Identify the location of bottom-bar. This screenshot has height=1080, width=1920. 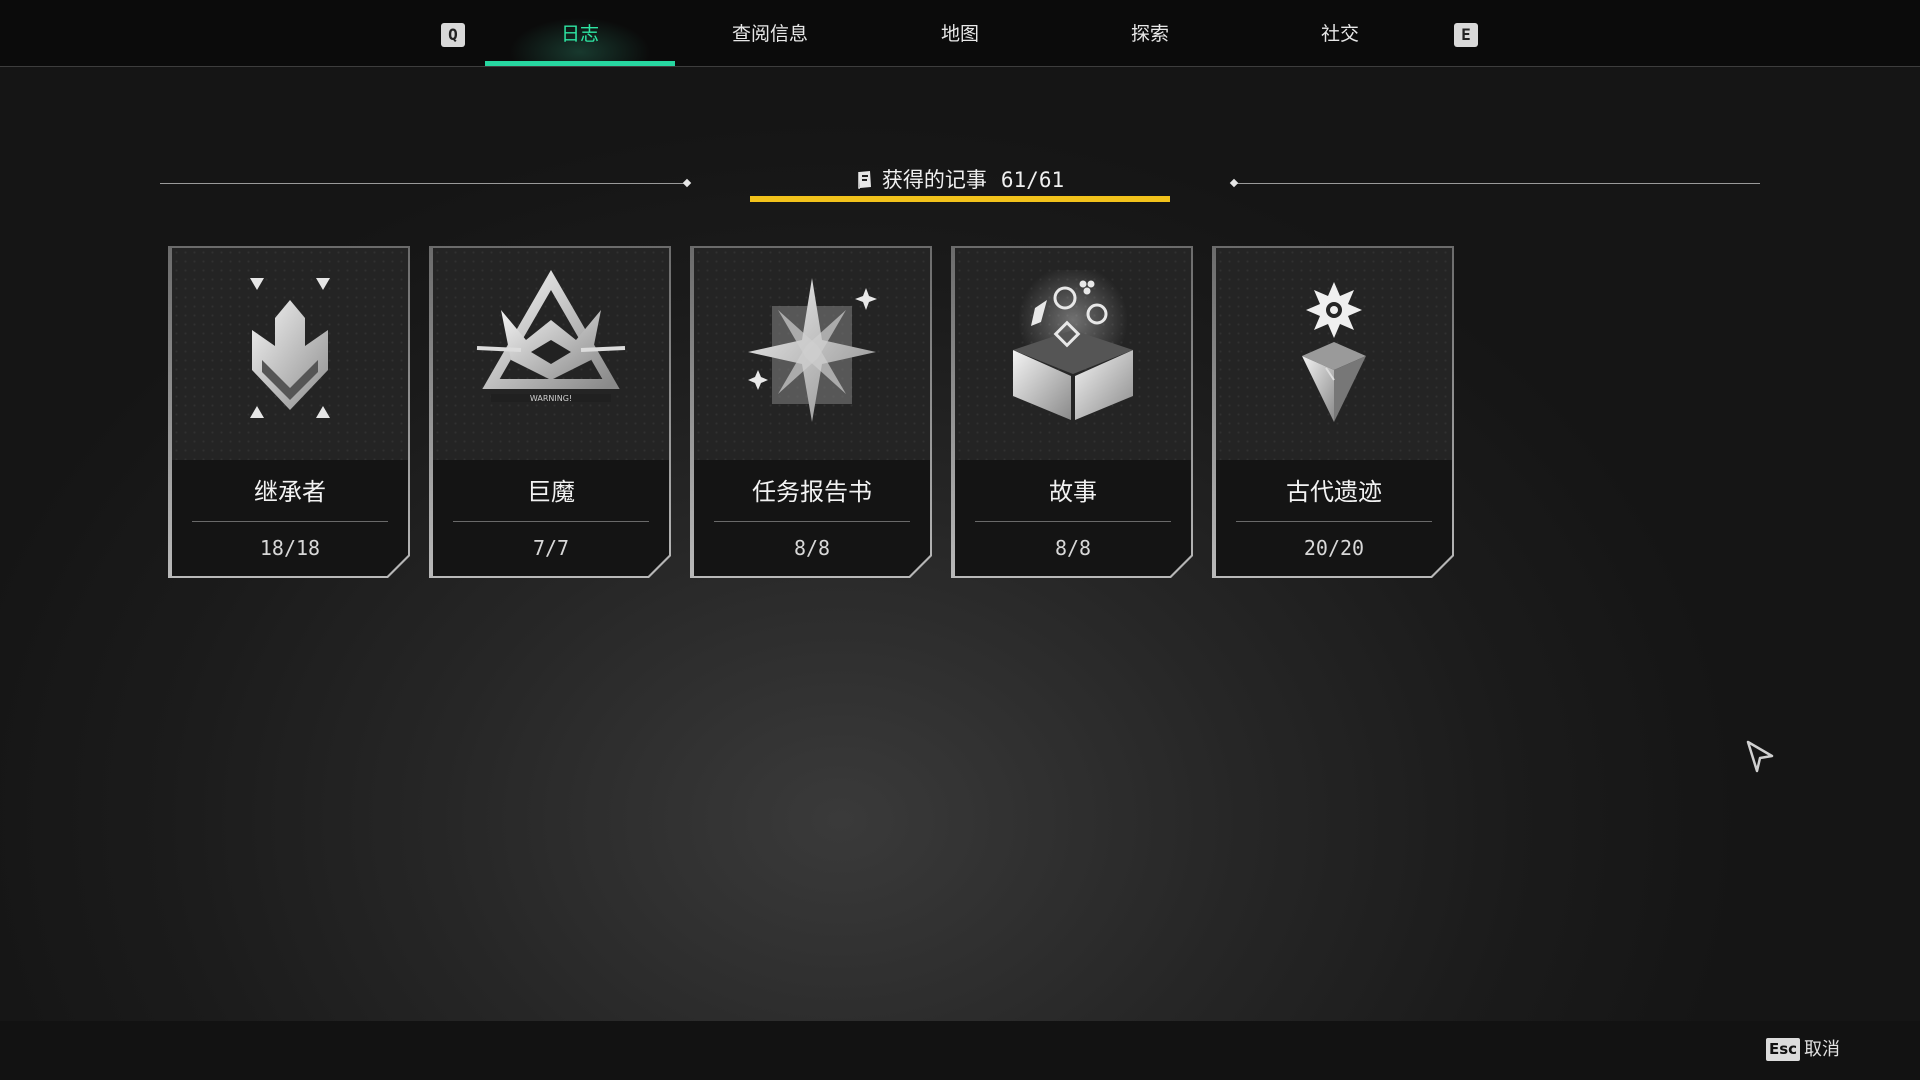
(960, 1050).